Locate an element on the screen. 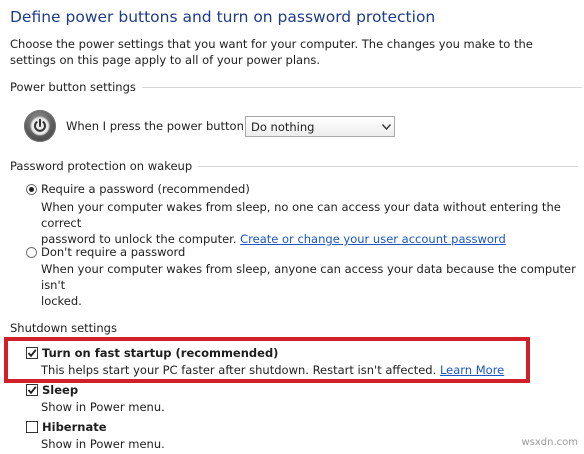 This screenshot has height=454, width=584. sleep-row: Sleep is located at coordinates (52, 390).